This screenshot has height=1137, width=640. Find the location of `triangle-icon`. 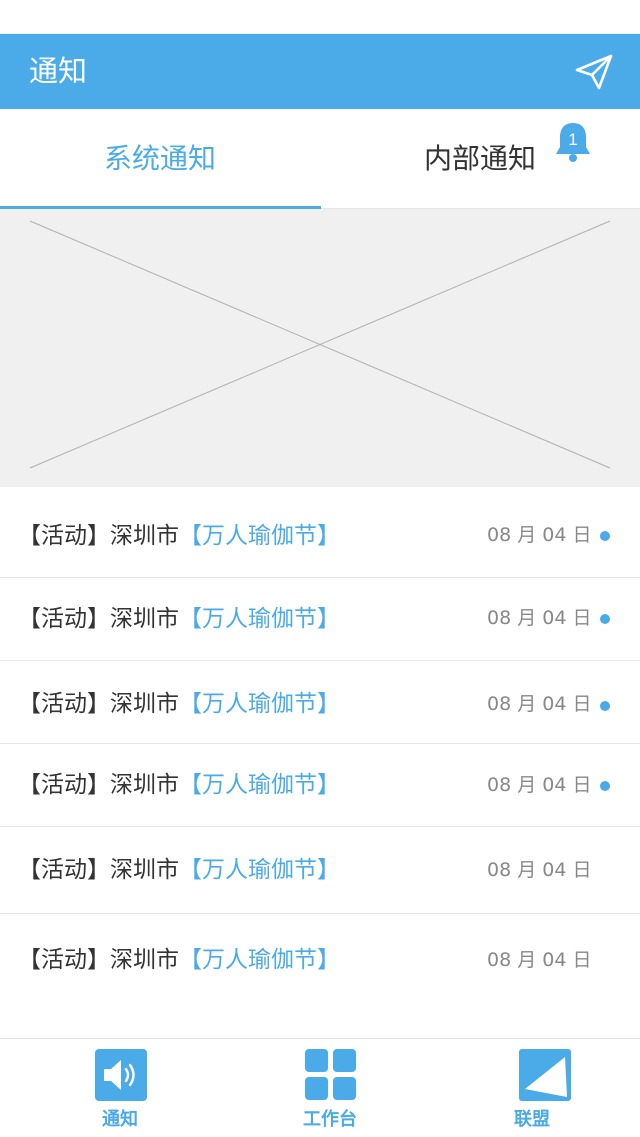

triangle-icon is located at coordinates (545, 1075).